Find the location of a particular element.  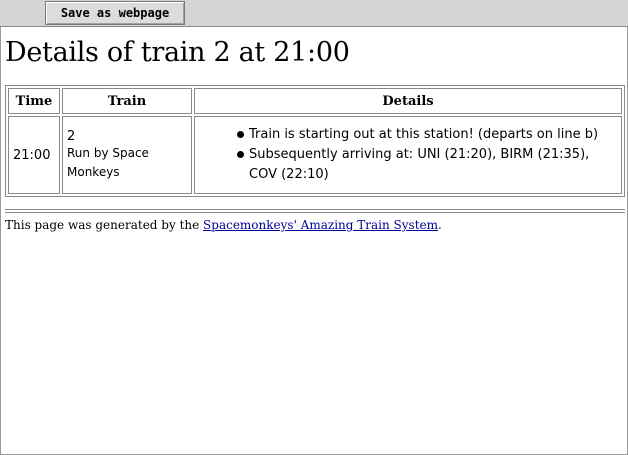

train-operator: Run by Space Monkeys is located at coordinates (108, 162).